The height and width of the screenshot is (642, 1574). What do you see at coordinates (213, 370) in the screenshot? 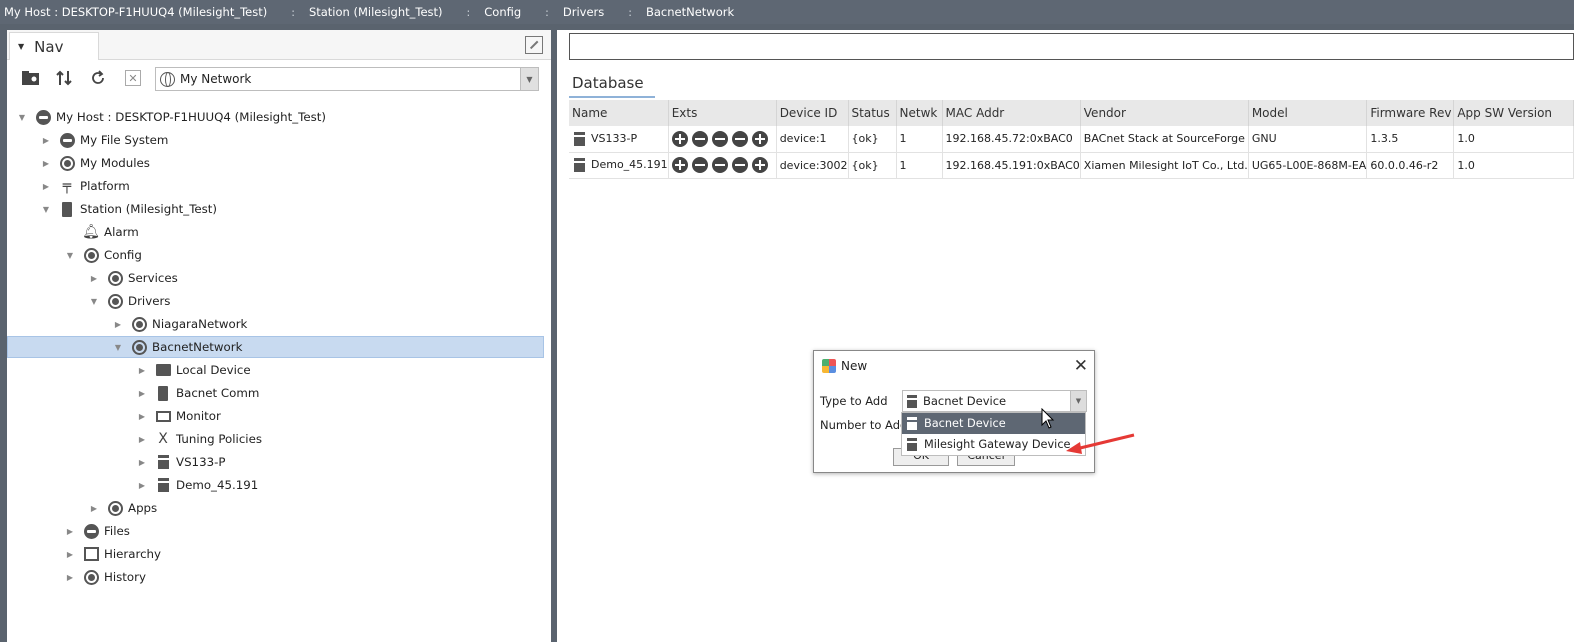
I see `tree-item-label: Local Device` at bounding box center [213, 370].